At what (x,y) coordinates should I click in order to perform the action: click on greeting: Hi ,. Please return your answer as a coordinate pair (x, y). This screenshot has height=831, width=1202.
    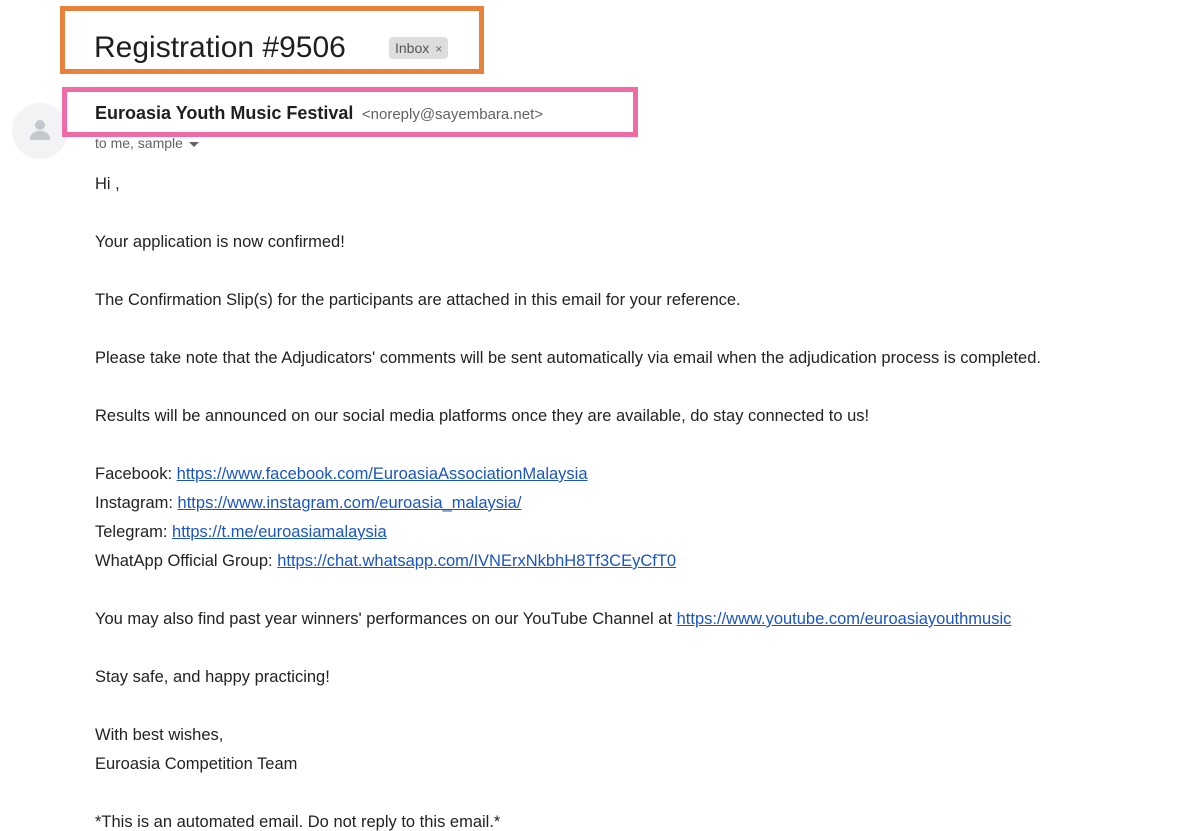
    Looking at the image, I should click on (107, 184).